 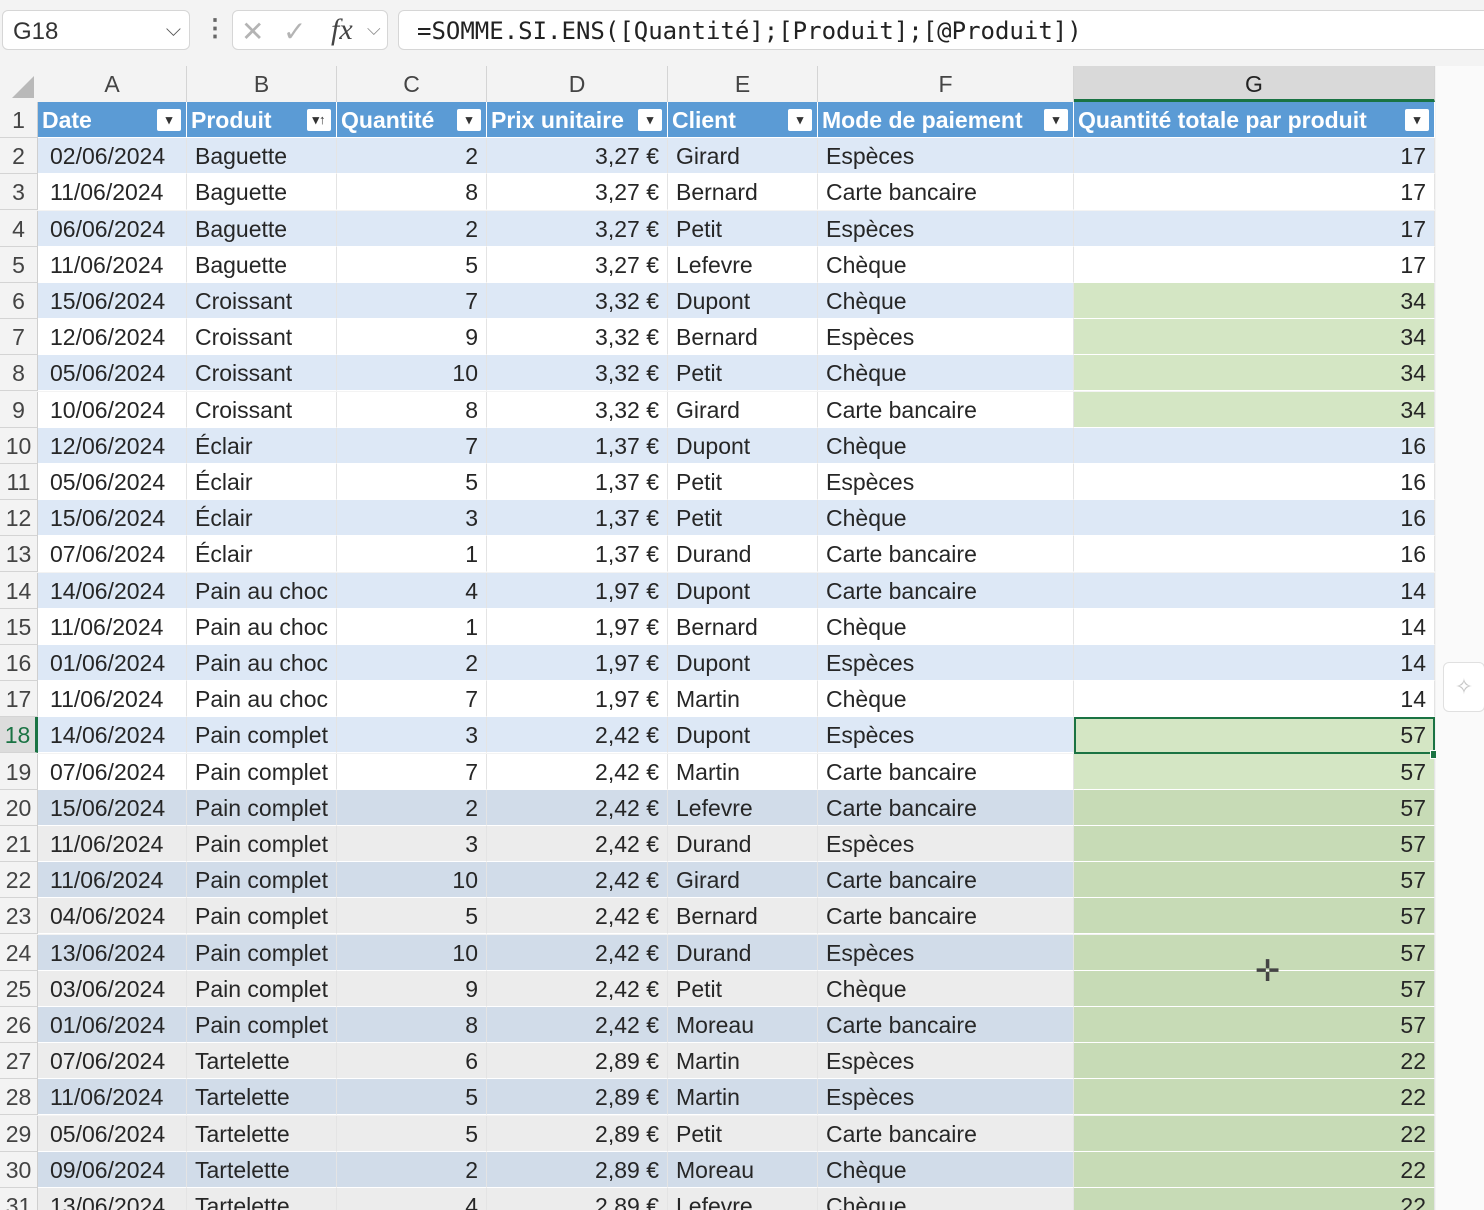 What do you see at coordinates (1463, 687) in the screenshot?
I see `quick-analysis-icon: ✧` at bounding box center [1463, 687].